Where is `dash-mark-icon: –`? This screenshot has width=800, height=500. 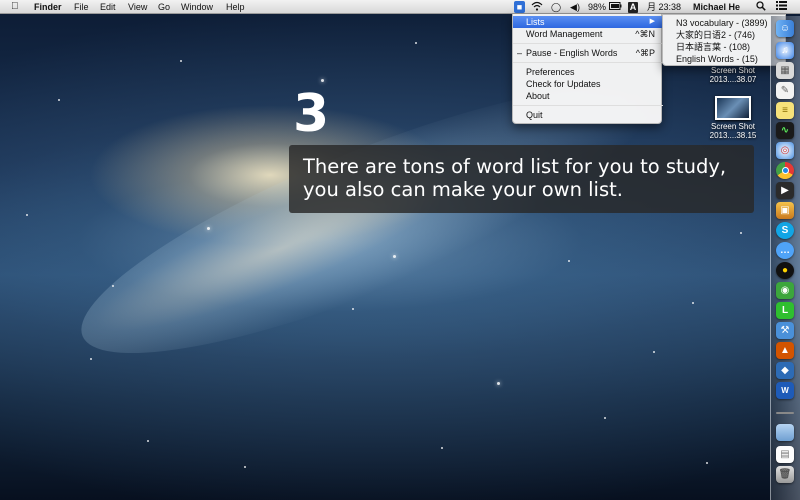
dash-mark-icon: – is located at coordinates (520, 53).